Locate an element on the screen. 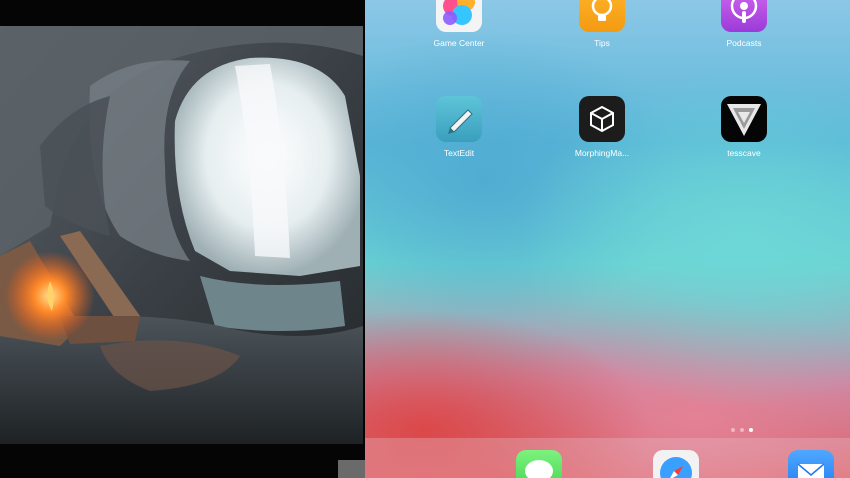  app-label: tesscave is located at coordinates (744, 153).